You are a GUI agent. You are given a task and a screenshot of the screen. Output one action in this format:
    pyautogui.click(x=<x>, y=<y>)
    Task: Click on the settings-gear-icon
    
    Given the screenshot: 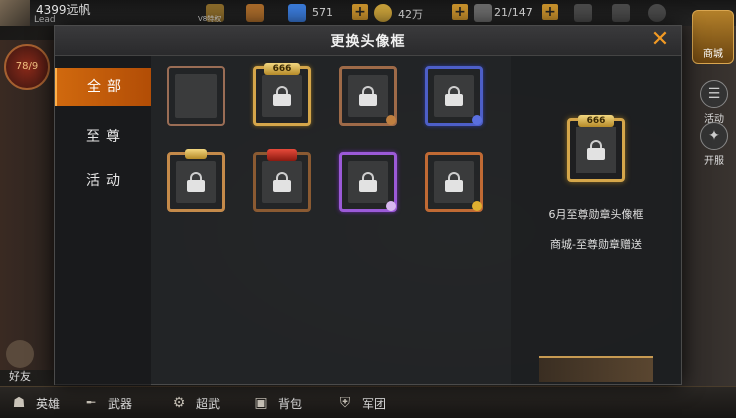 What is the action you would take?
    pyautogui.click(x=657, y=13)
    